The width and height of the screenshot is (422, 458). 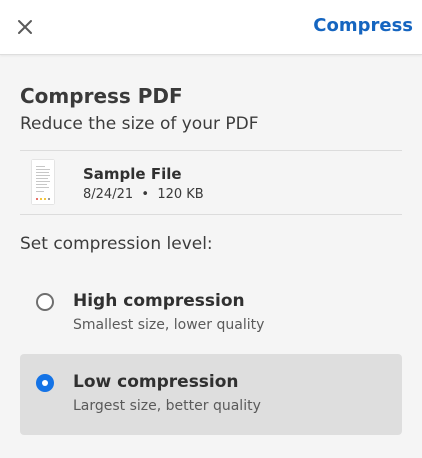 What do you see at coordinates (167, 406) in the screenshot?
I see `option-description: Largest size, better quality` at bounding box center [167, 406].